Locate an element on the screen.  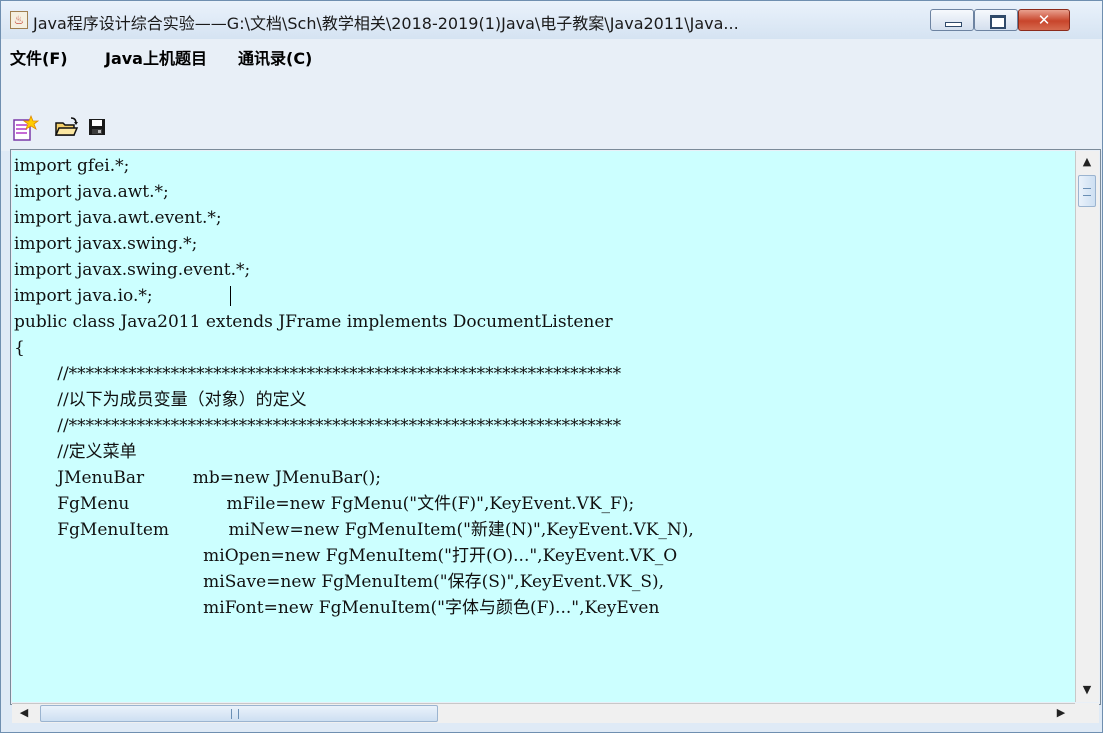
code-line: import java.awt.event.*; is located at coordinates (118, 218).